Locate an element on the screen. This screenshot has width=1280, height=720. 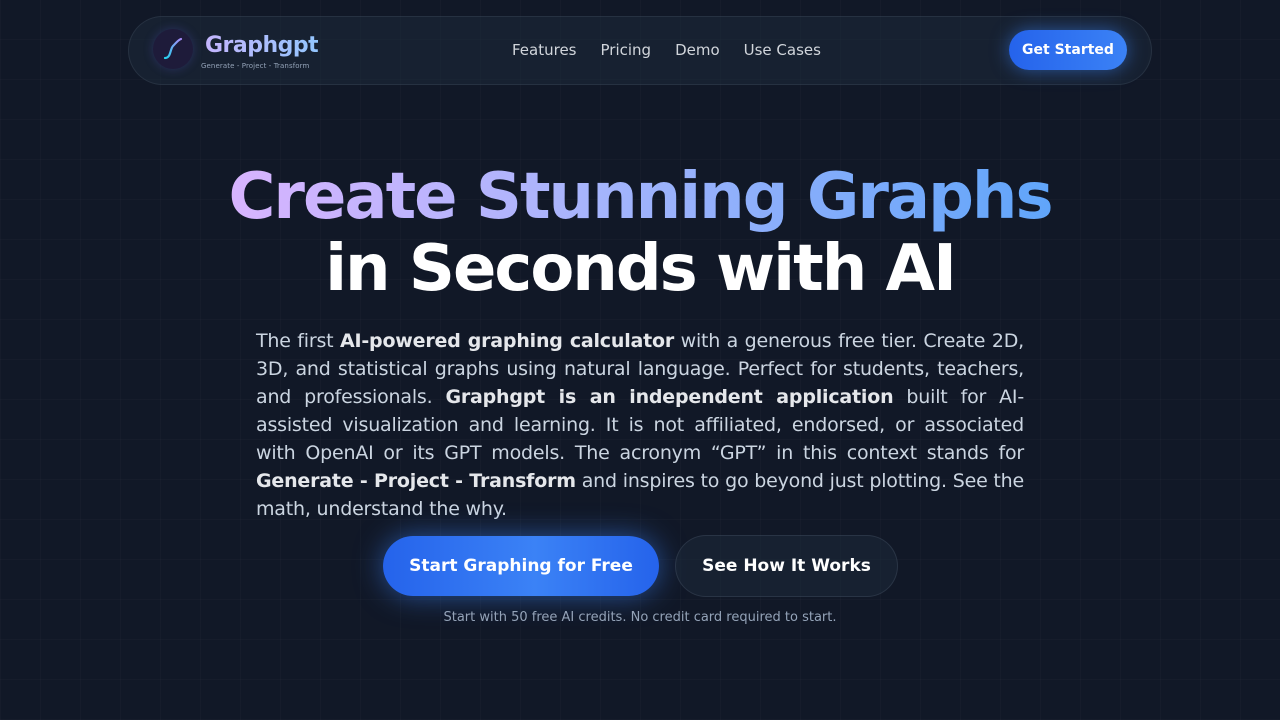
get-started-button: Get Started is located at coordinates (1068, 50).